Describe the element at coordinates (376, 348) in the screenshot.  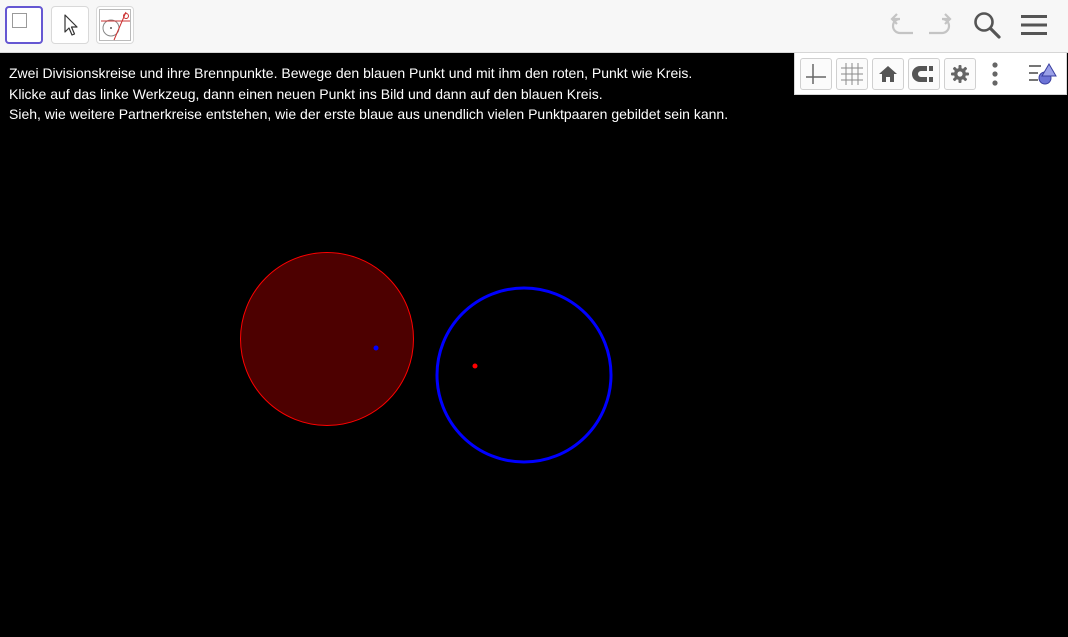
I see `blue-point` at that location.